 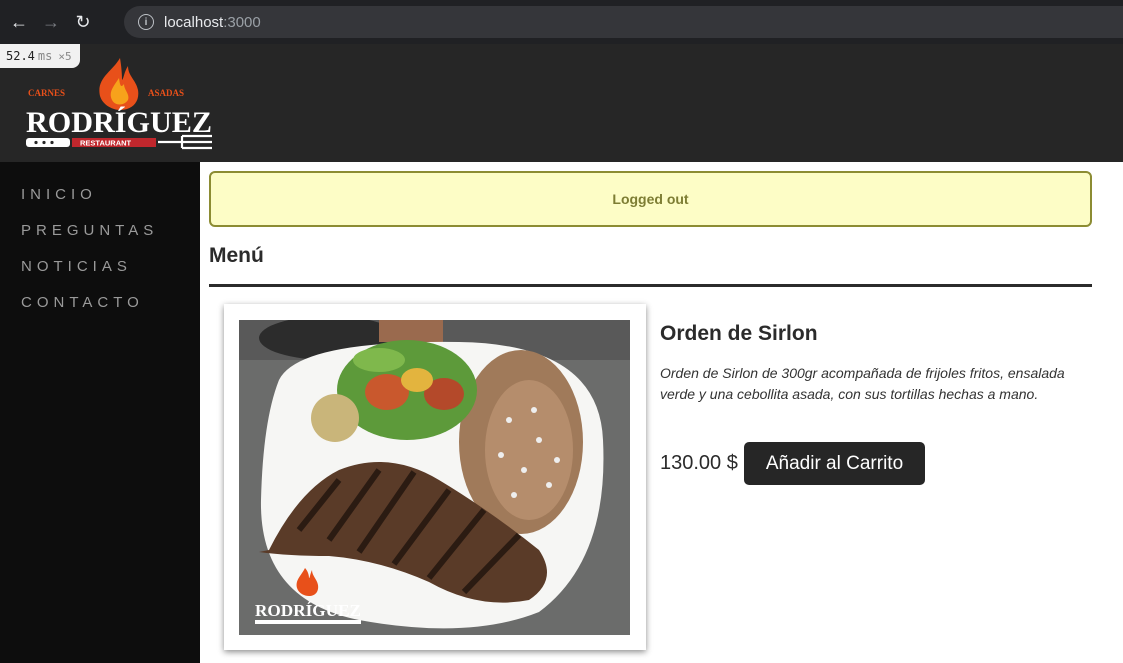 What do you see at coordinates (739, 333) in the screenshot?
I see `menu-item-name: Orden de Sirlon` at bounding box center [739, 333].